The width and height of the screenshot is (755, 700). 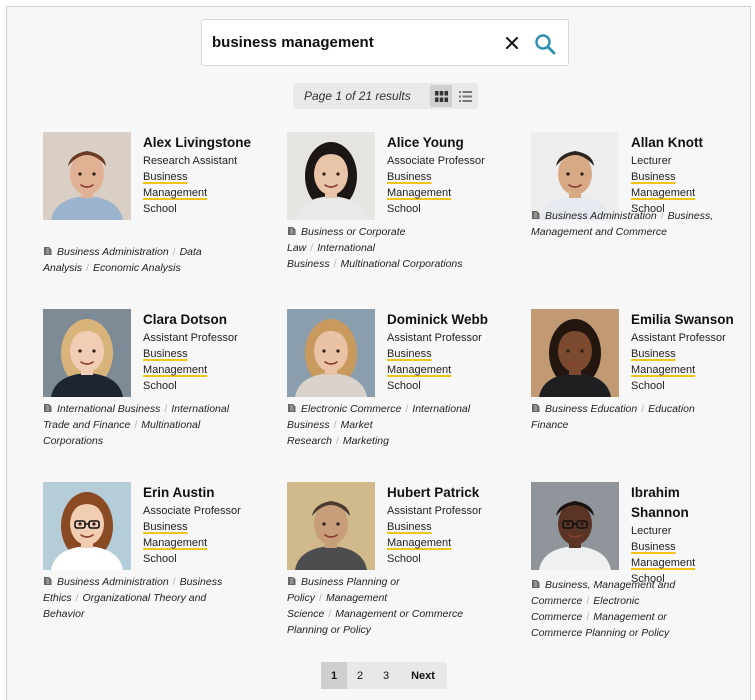 What do you see at coordinates (442, 143) in the screenshot?
I see `profile-name: Alice Young` at bounding box center [442, 143].